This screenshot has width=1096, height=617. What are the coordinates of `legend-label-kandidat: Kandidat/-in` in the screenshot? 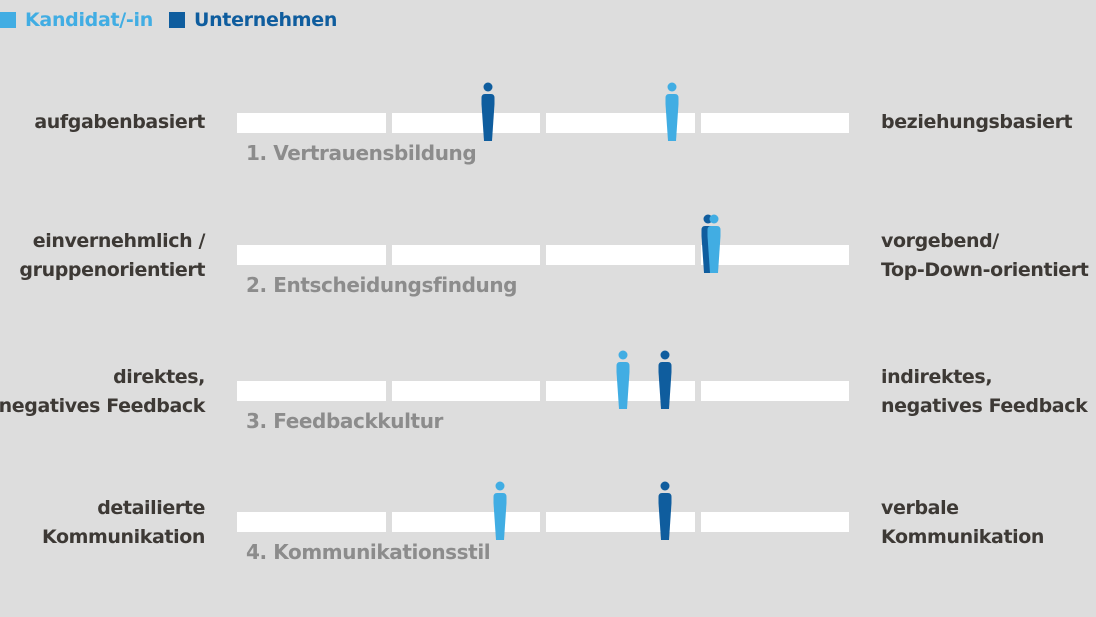 It's located at (89, 20).